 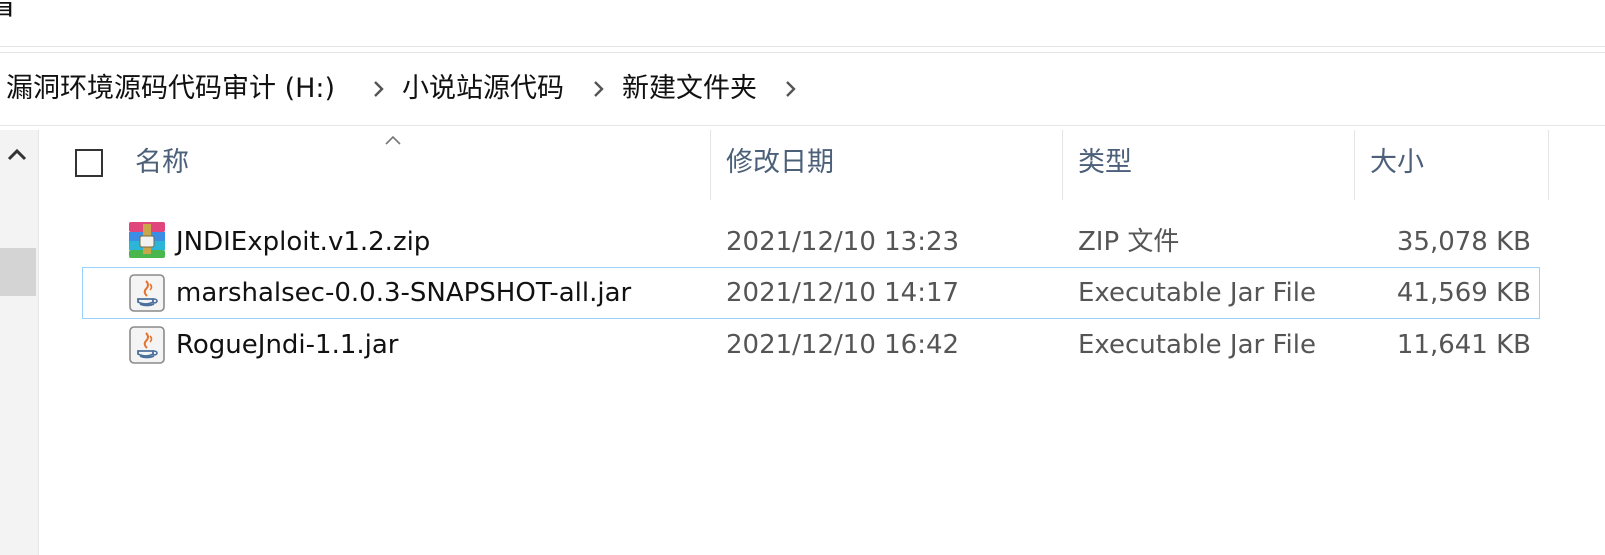 I want to click on column-header-modified: 修改日期, so click(x=780, y=163).